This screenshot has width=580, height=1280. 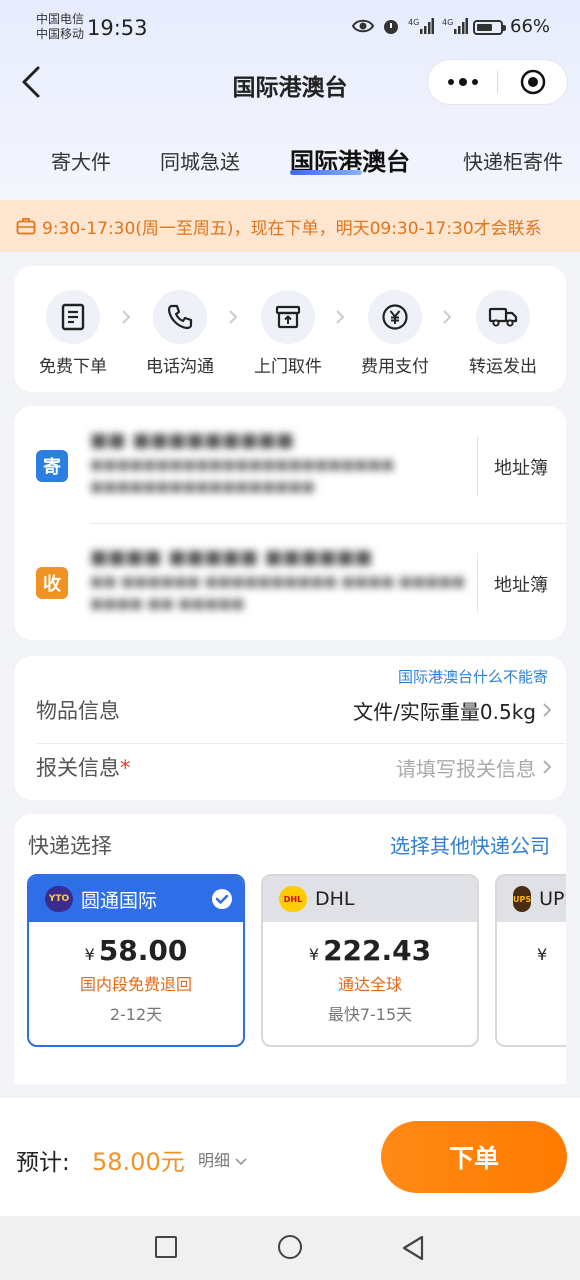 What do you see at coordinates (531, 950) in the screenshot?
I see `courier-price: ¥` at bounding box center [531, 950].